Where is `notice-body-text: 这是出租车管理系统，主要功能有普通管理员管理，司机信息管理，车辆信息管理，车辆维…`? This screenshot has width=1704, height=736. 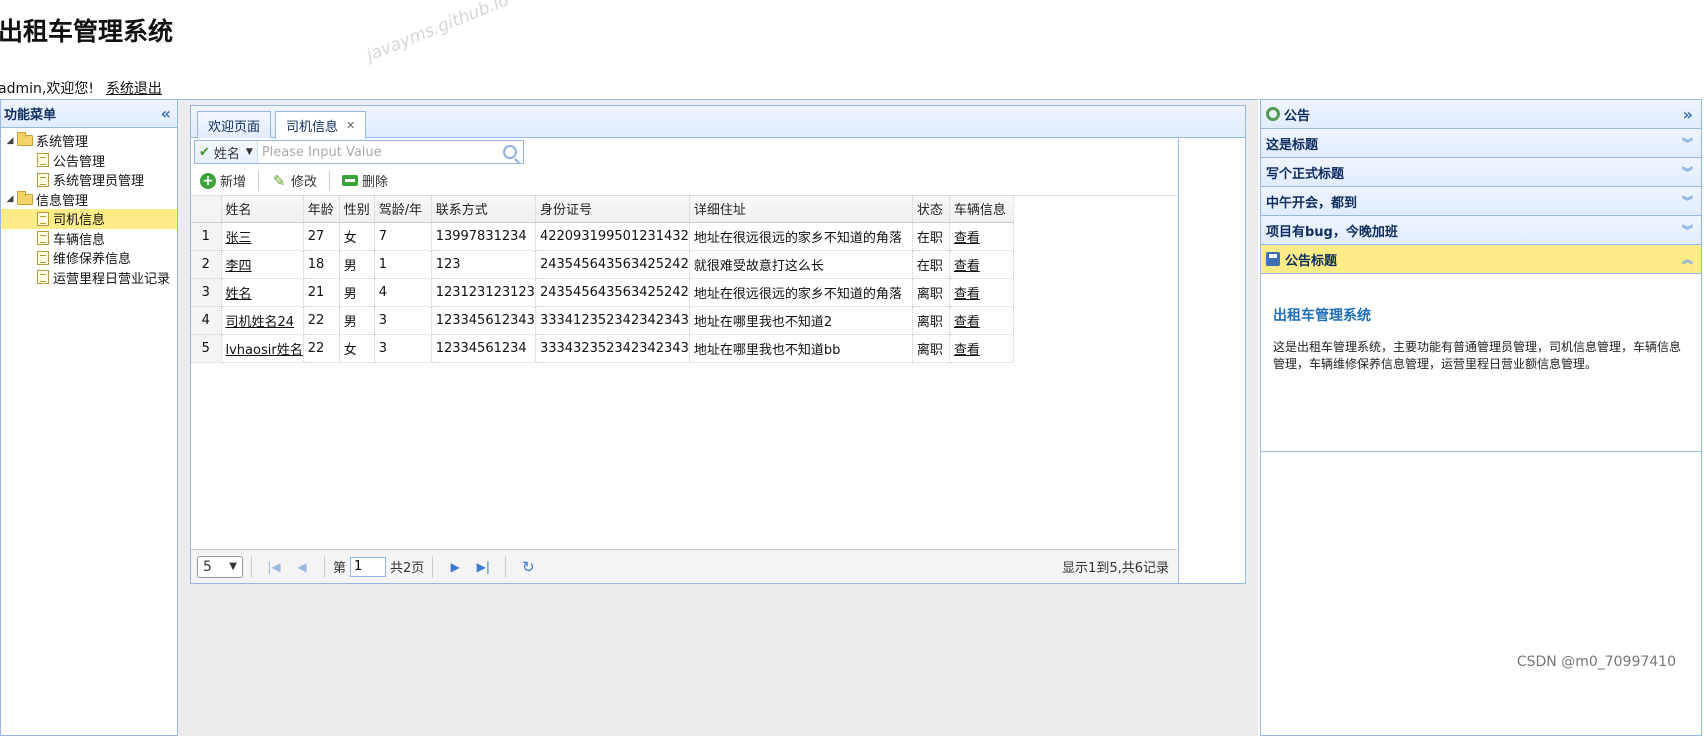
notice-body-text: 这是出租车管理系统，主要功能有普通管理员管理，司机信息管理，车辆信息管理，车辆维… is located at coordinates (1477, 355).